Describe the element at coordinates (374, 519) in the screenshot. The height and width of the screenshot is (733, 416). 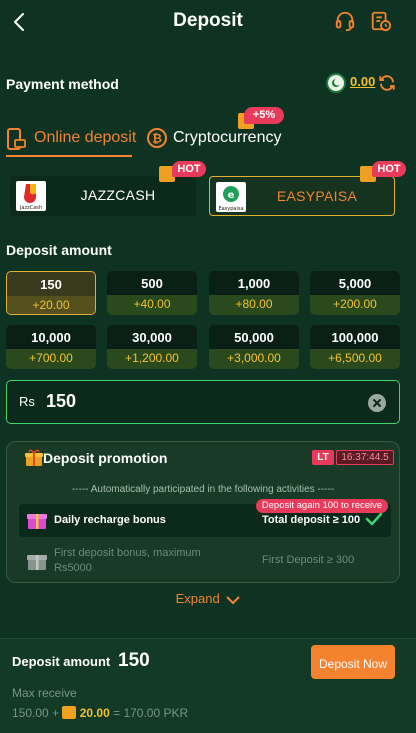
I see `check-icon` at that location.